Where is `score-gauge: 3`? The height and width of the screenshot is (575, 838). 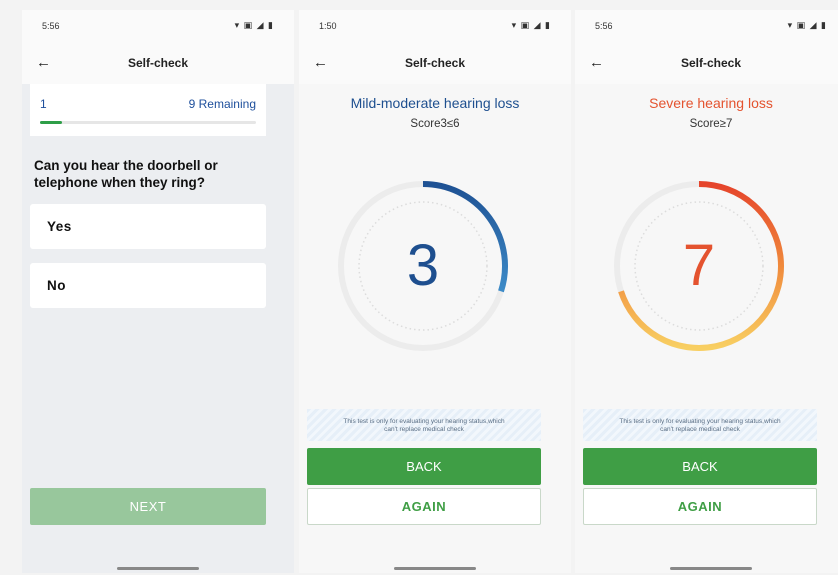
score-gauge: 3 is located at coordinates (423, 266).